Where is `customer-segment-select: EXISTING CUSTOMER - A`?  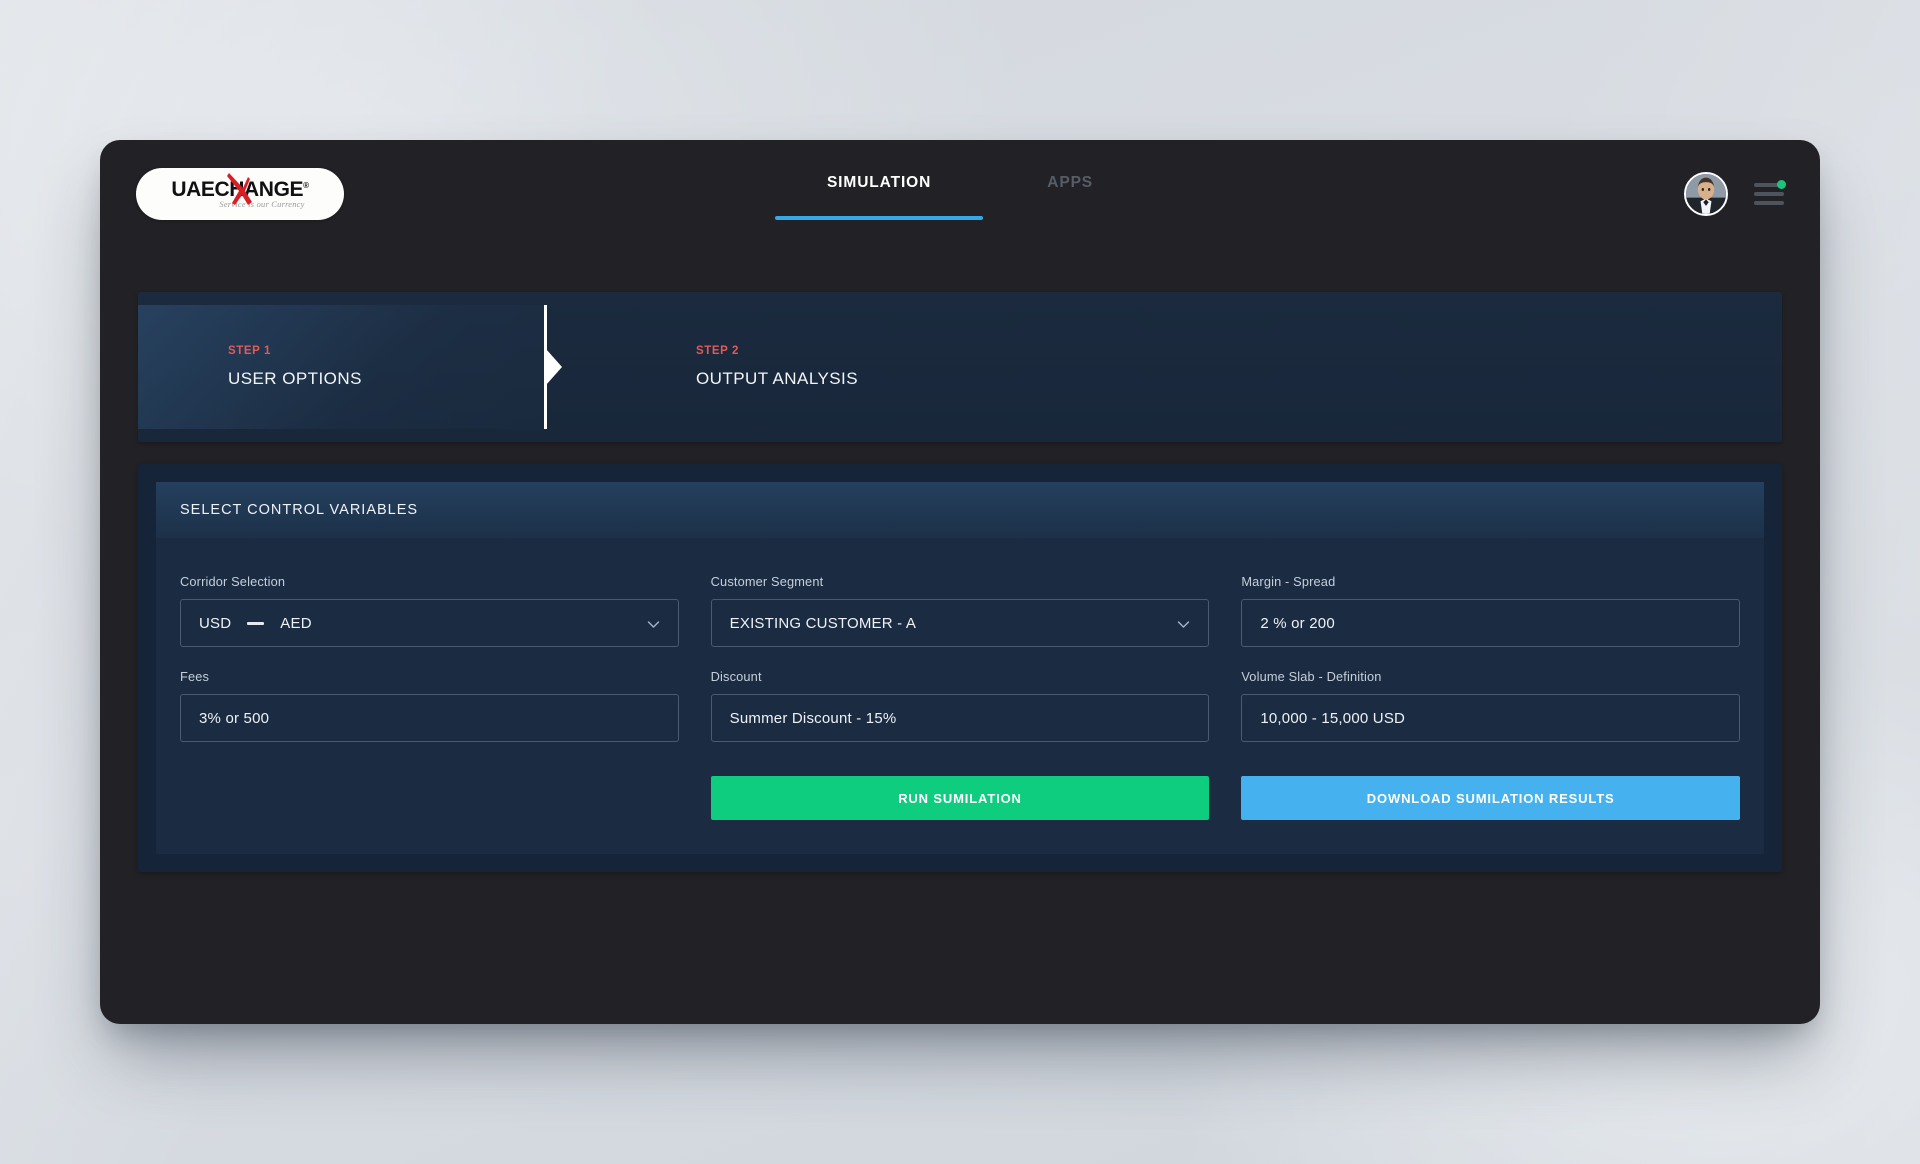
customer-segment-select: EXISTING CUSTOMER - A is located at coordinates (960, 623).